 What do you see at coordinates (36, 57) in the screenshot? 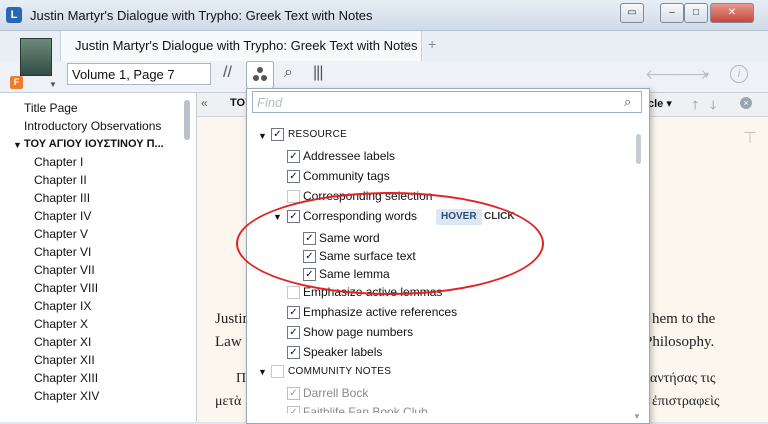
I see `book-cover-thumbnail` at bounding box center [36, 57].